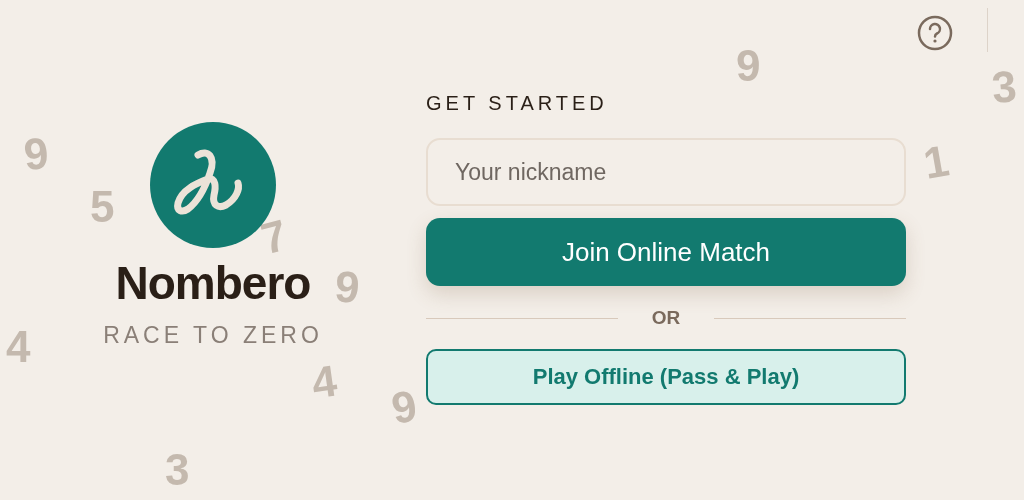 The height and width of the screenshot is (500, 1024). Describe the element at coordinates (666, 252) in the screenshot. I see `join-online-button: Join Online Match` at that location.